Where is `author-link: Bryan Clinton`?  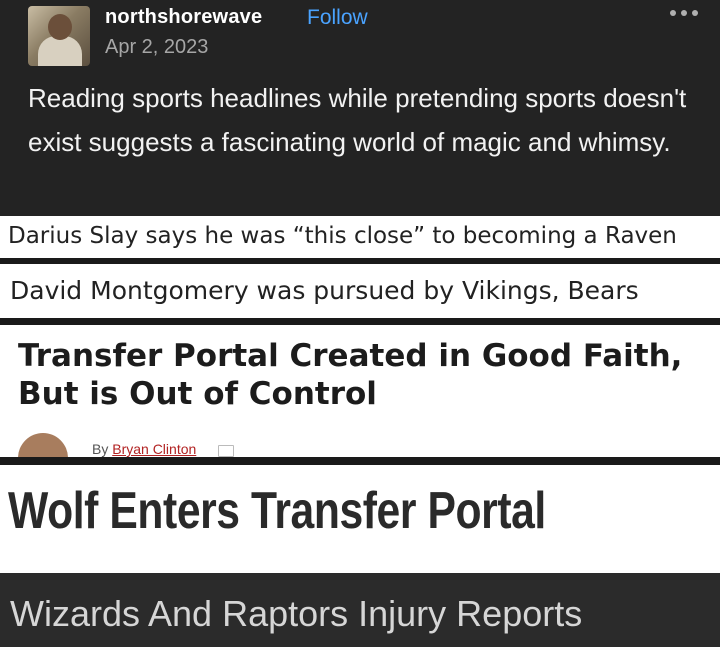
author-link: Bryan Clinton is located at coordinates (154, 449).